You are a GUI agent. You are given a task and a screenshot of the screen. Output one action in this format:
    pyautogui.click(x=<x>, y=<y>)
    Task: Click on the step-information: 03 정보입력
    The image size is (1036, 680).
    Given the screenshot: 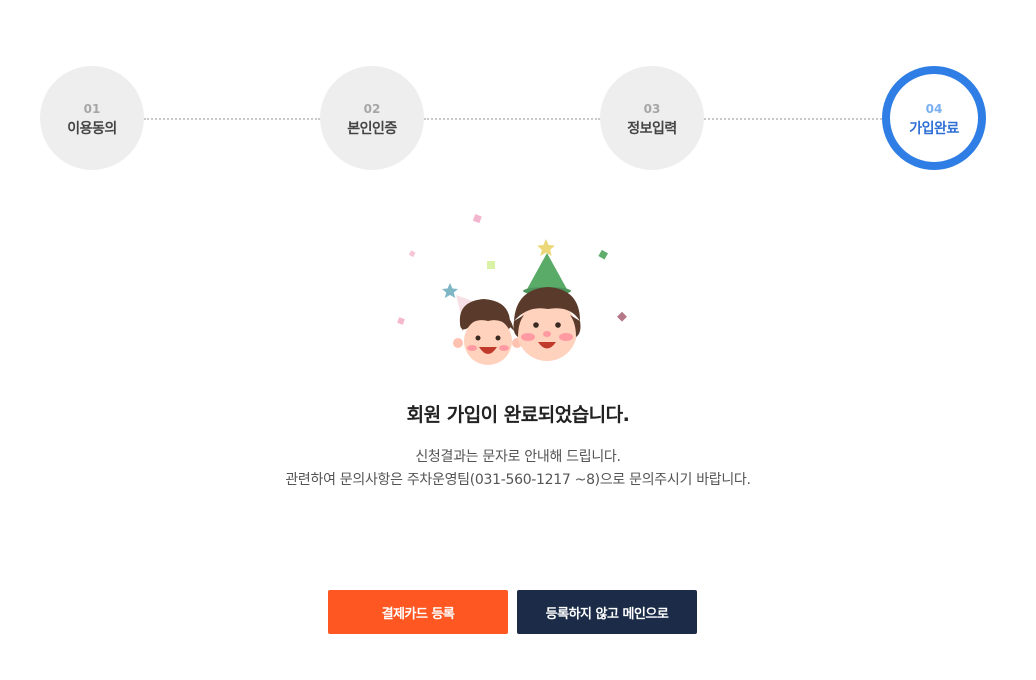 What is the action you would take?
    pyautogui.click(x=652, y=118)
    